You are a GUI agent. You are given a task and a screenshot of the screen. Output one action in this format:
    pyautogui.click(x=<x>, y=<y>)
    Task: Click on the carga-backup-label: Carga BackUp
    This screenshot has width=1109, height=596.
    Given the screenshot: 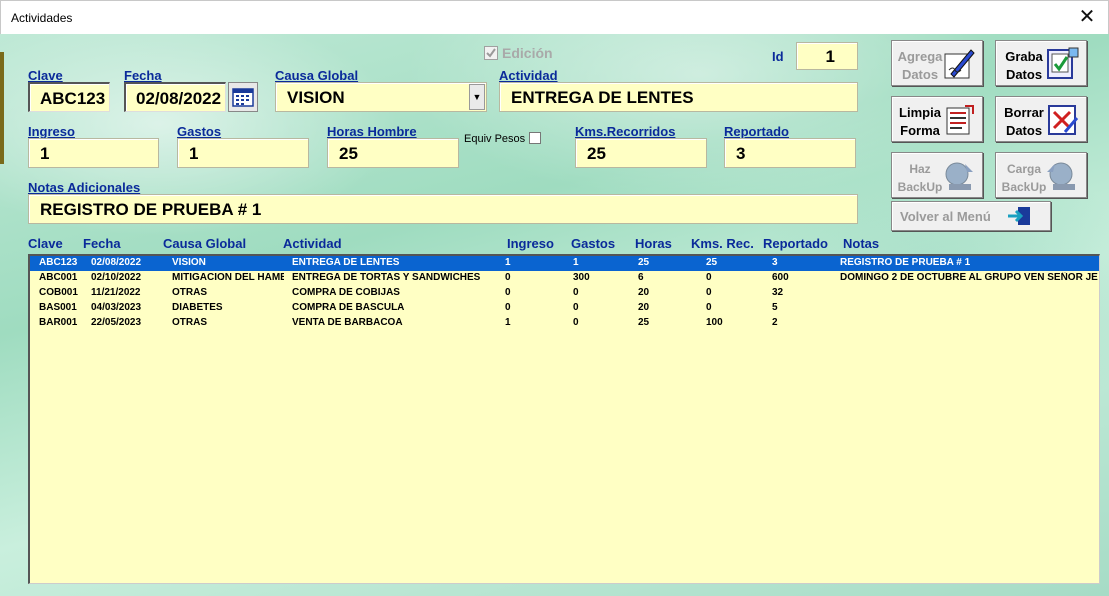 What is the action you would take?
    pyautogui.click(x=1024, y=178)
    